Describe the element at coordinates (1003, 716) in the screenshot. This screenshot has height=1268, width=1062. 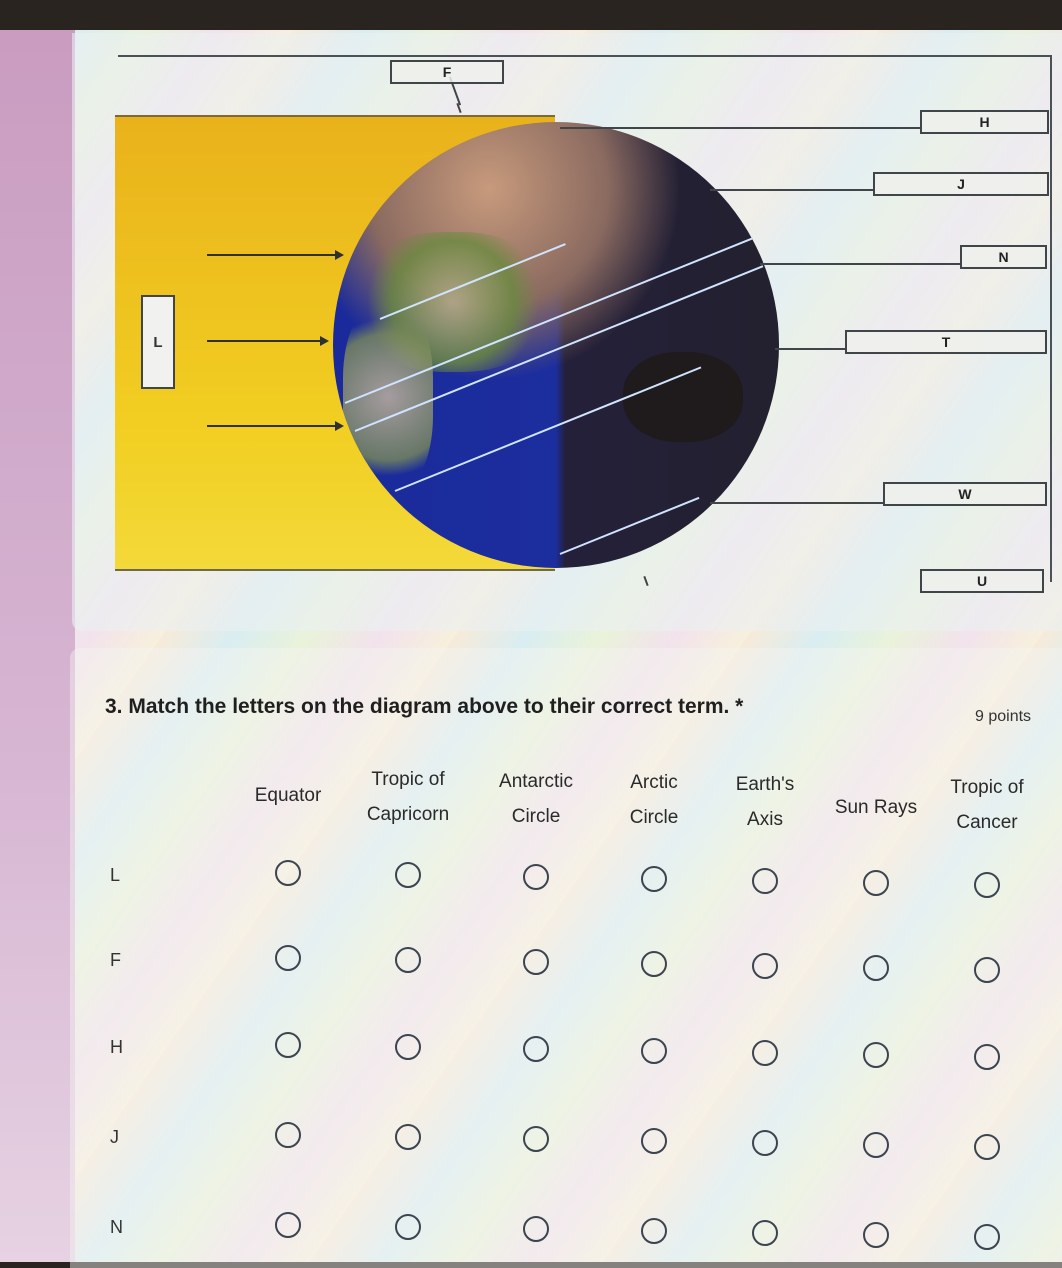
I see `question-points: 9 points` at that location.